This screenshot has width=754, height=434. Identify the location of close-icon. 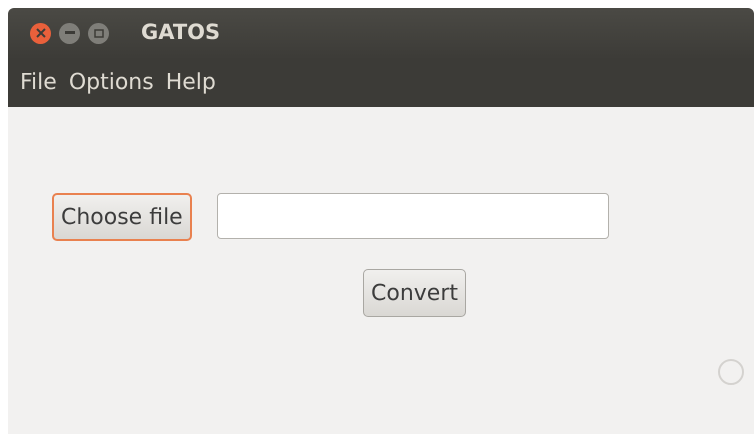
(41, 33).